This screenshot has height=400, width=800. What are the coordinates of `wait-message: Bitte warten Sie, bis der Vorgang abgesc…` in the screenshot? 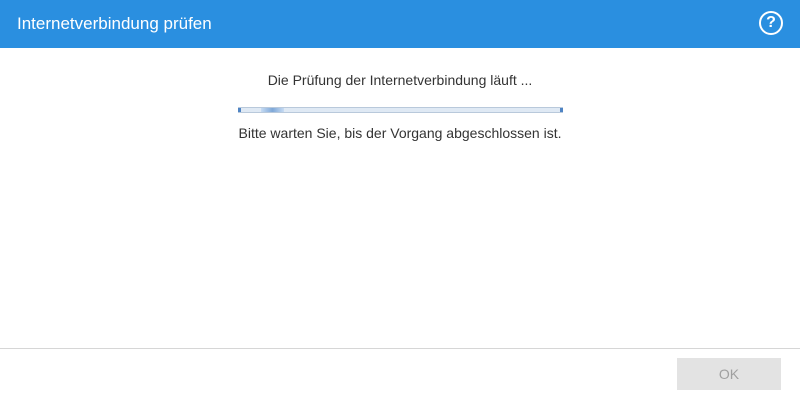 It's located at (400, 133).